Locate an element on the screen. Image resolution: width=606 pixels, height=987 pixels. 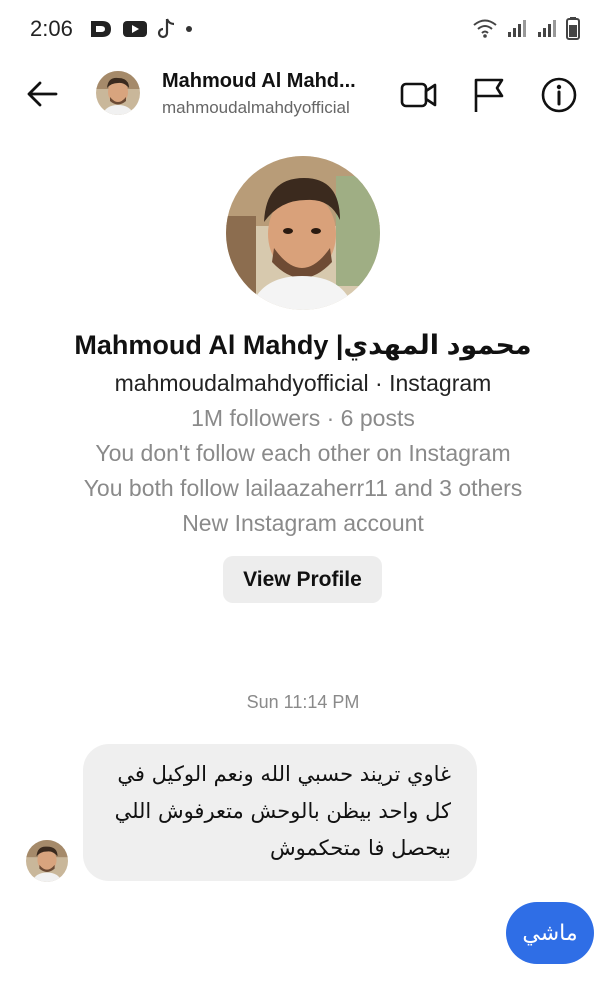
profile-avatar is located at coordinates (303, 233).